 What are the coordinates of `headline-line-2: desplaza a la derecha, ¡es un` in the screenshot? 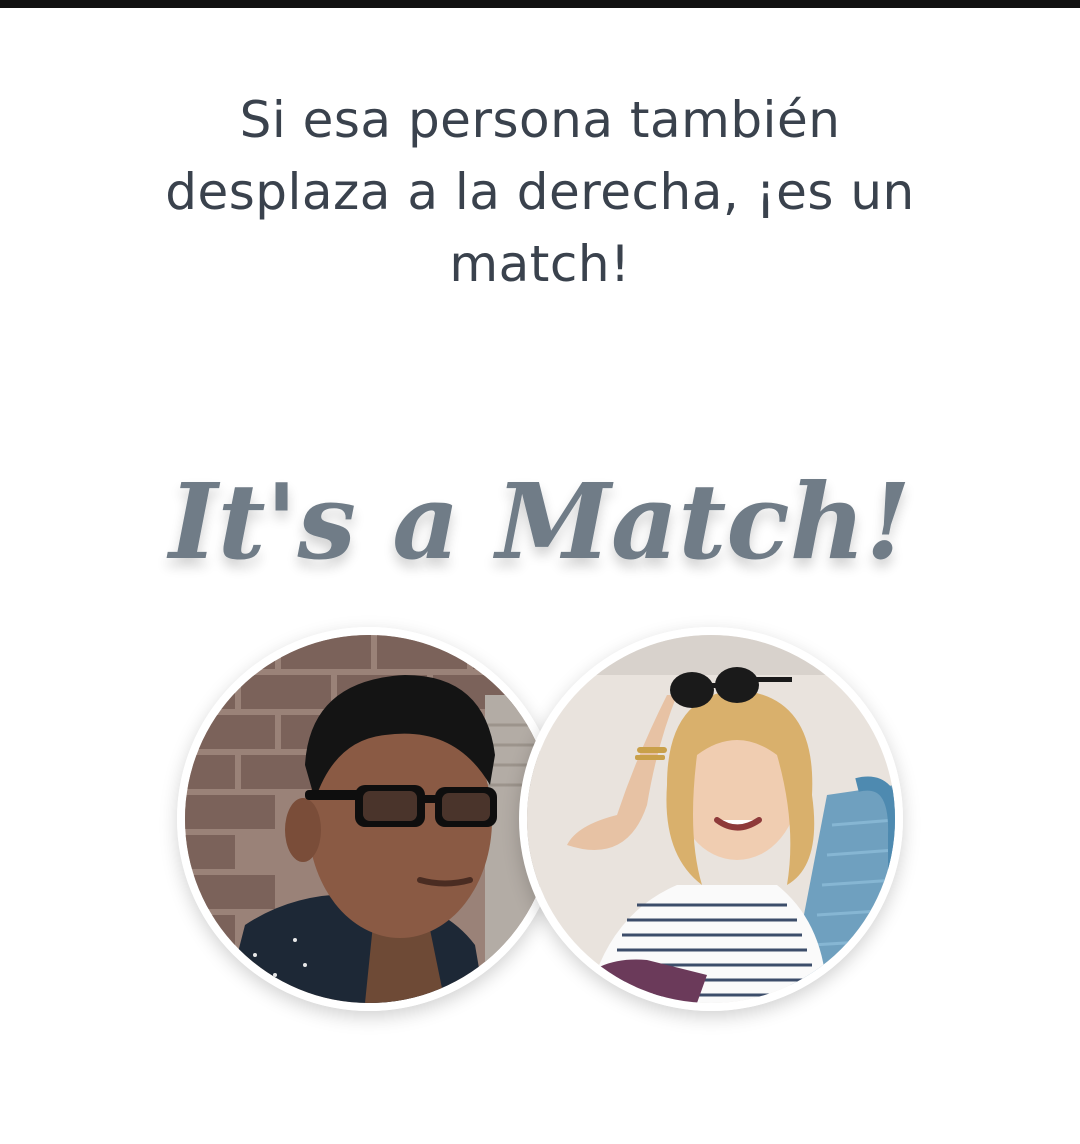 It's located at (540, 192).